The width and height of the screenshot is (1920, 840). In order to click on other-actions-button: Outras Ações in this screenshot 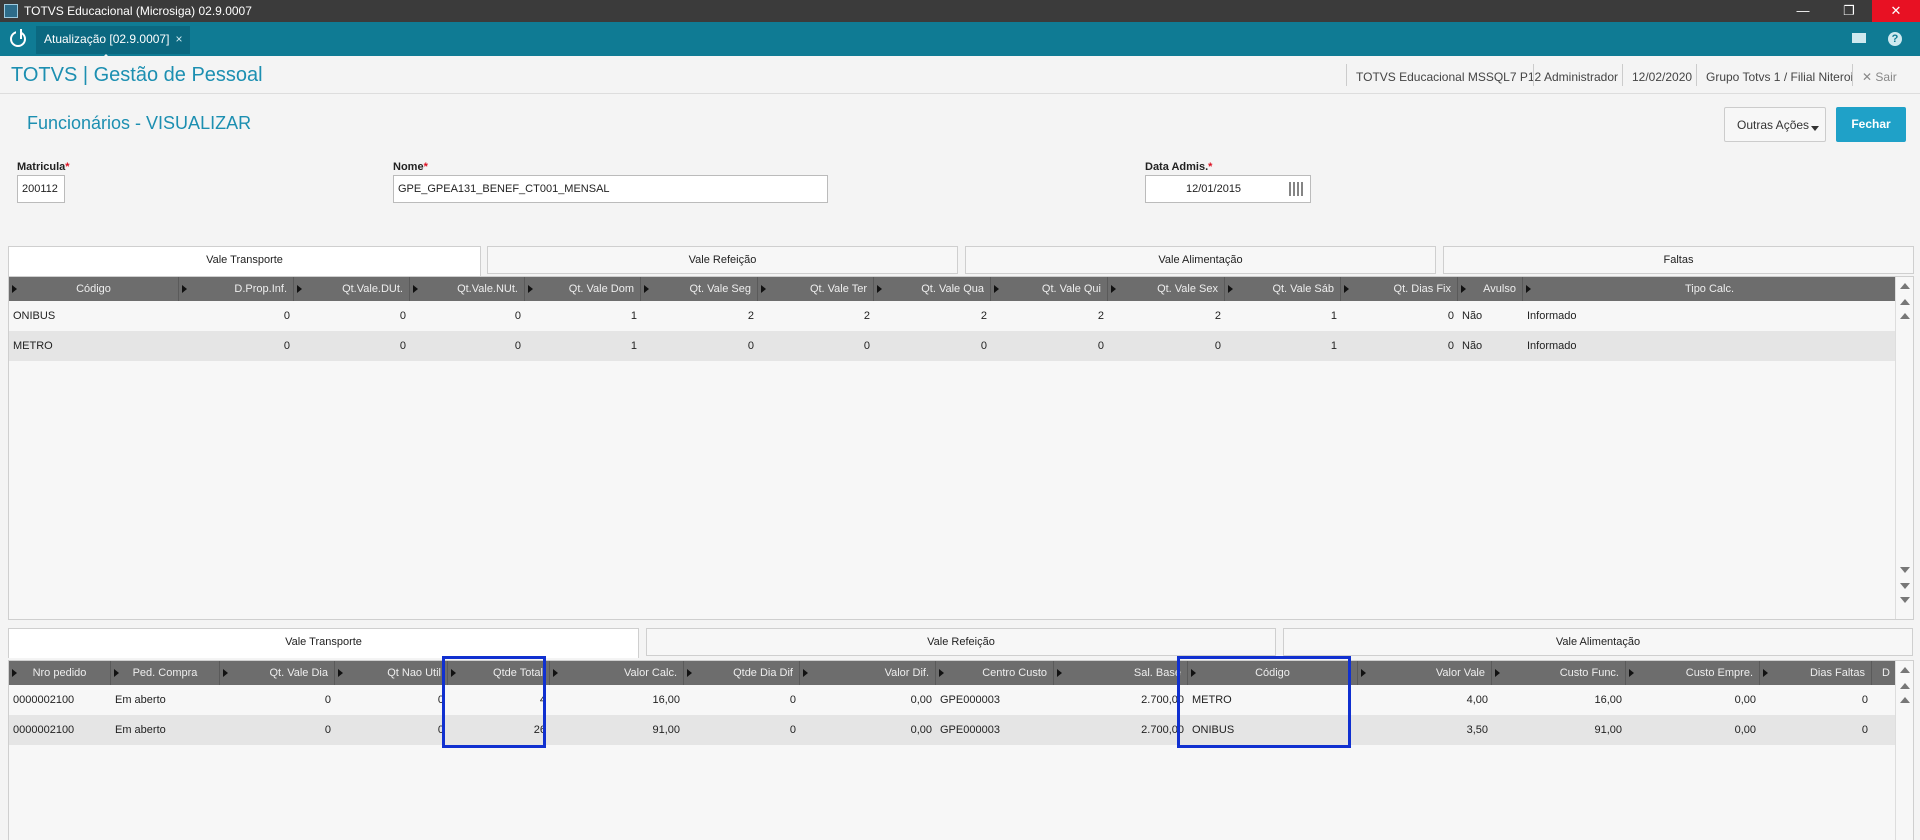, I will do `click(1775, 124)`.